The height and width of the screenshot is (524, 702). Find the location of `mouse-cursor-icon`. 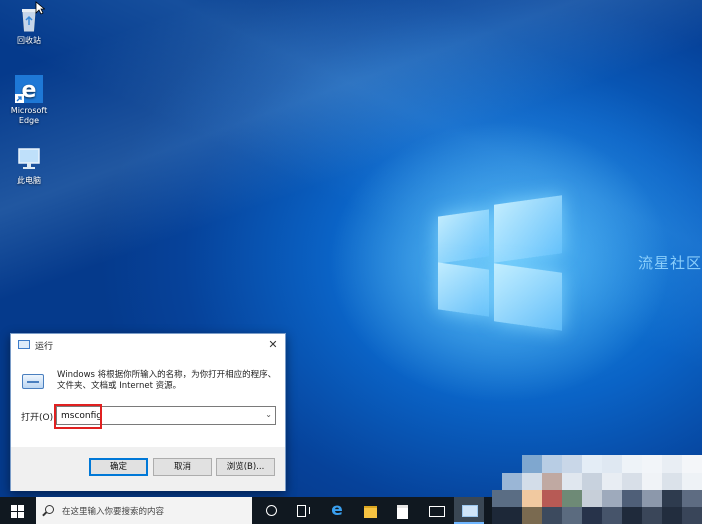

mouse-cursor-icon is located at coordinates (40, 8).